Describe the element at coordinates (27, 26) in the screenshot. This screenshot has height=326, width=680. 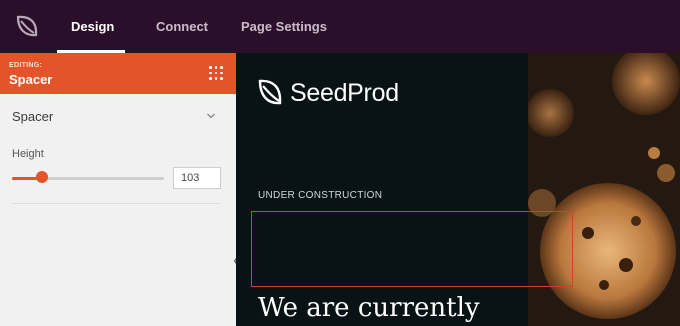
I see `seedprod-logo-icon` at that location.